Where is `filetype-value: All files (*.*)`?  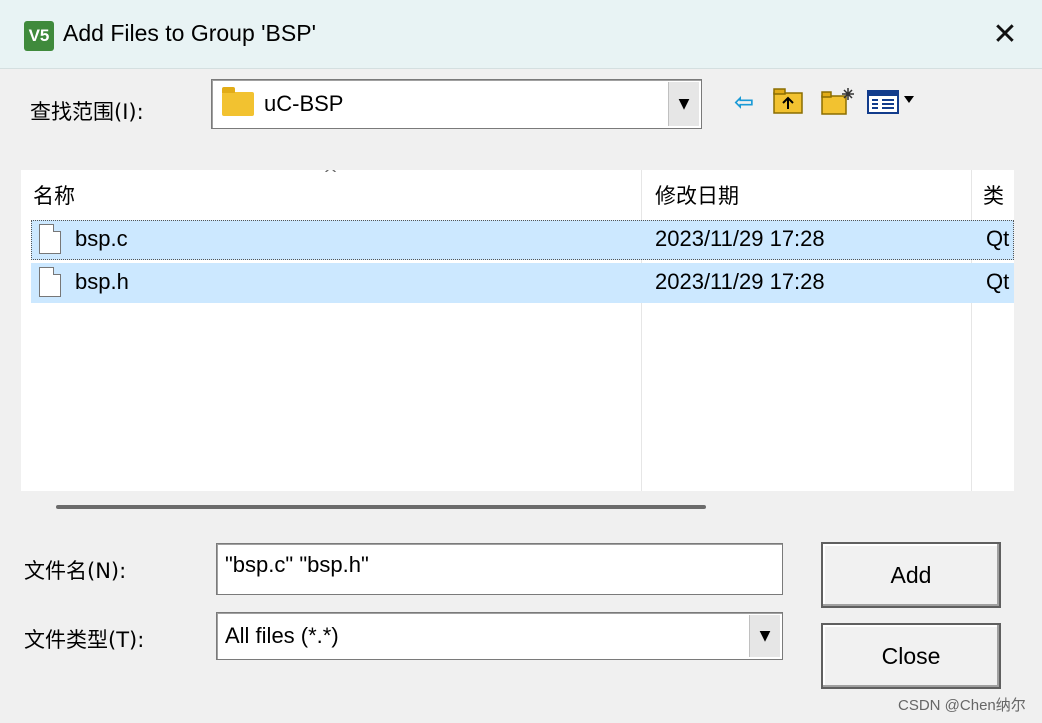 filetype-value: All files (*.*) is located at coordinates (282, 635).